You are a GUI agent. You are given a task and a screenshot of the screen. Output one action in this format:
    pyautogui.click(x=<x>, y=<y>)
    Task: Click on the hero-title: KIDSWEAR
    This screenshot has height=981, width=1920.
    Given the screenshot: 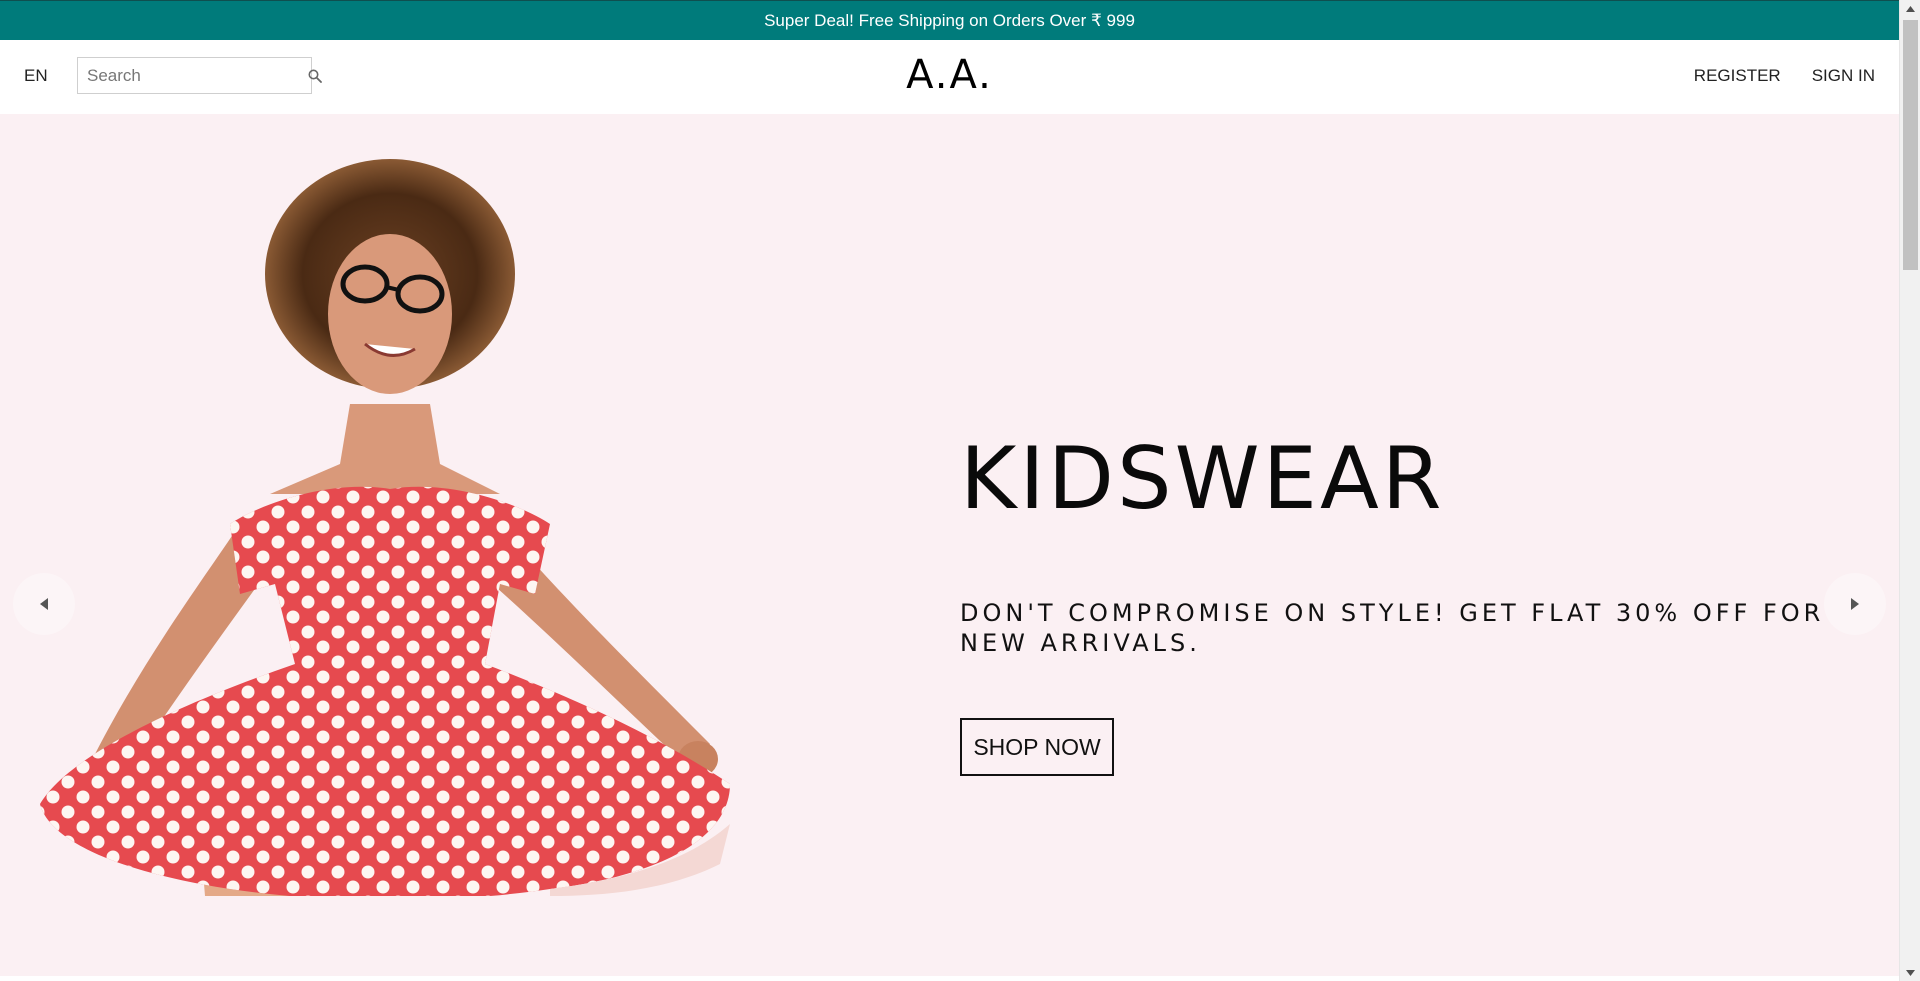 What is the action you would take?
    pyautogui.click(x=1202, y=479)
    